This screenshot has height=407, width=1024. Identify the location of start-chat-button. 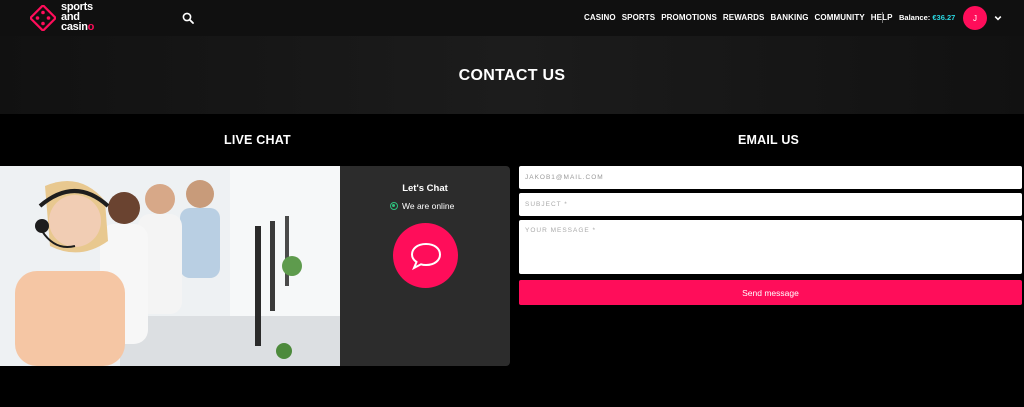
(425, 255).